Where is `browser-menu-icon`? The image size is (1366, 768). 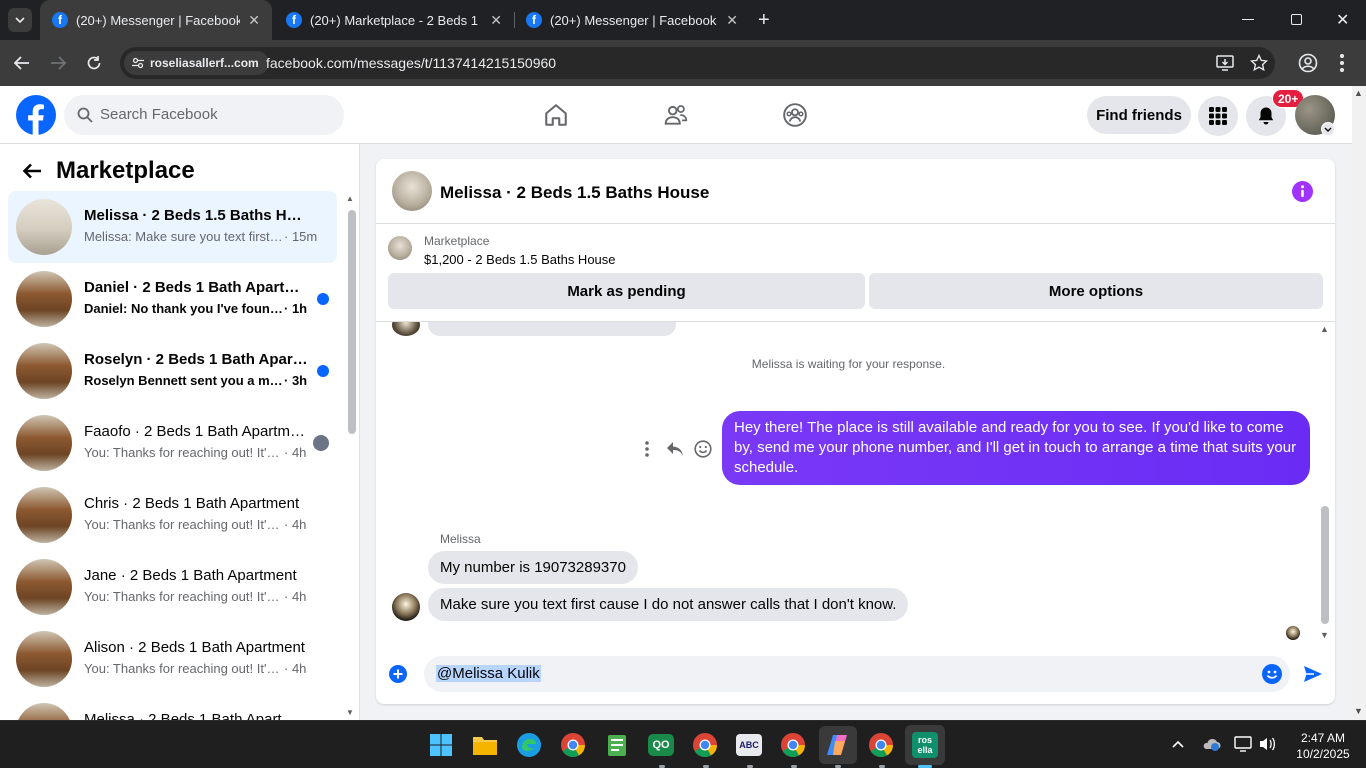
browser-menu-icon is located at coordinates (1342, 63).